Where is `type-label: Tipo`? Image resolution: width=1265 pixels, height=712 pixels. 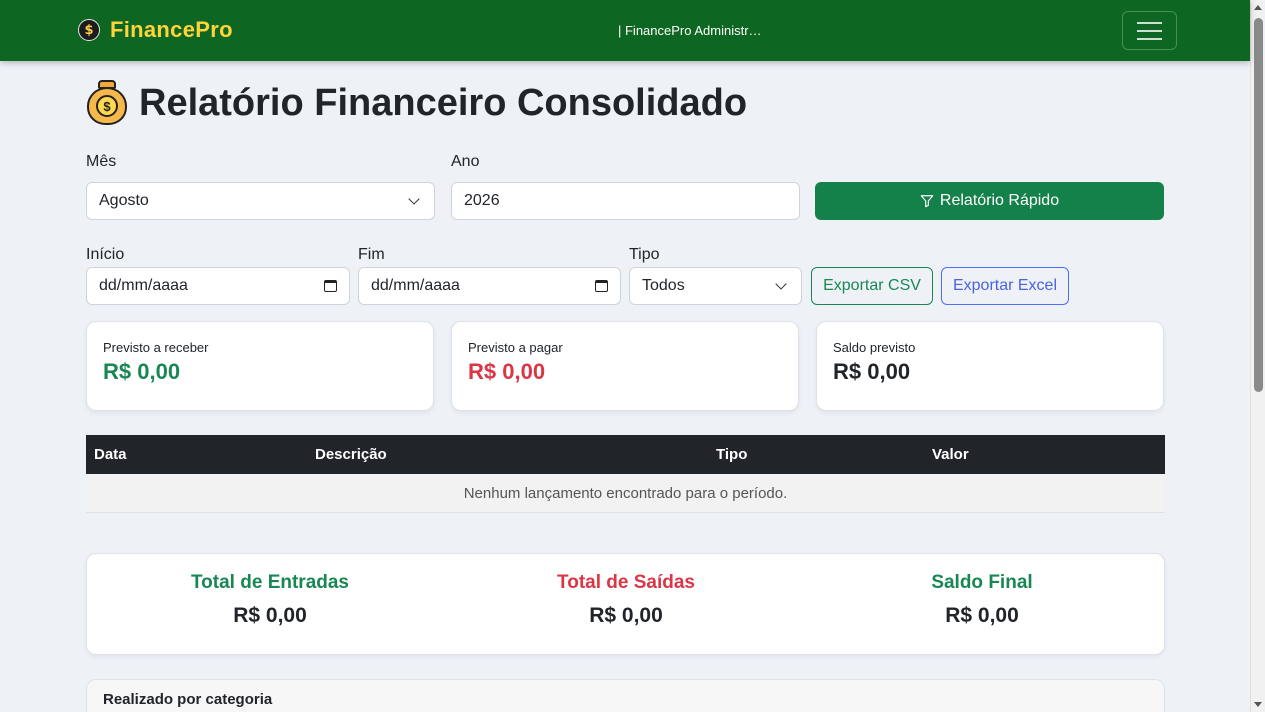
type-label: Tipo is located at coordinates (644, 254).